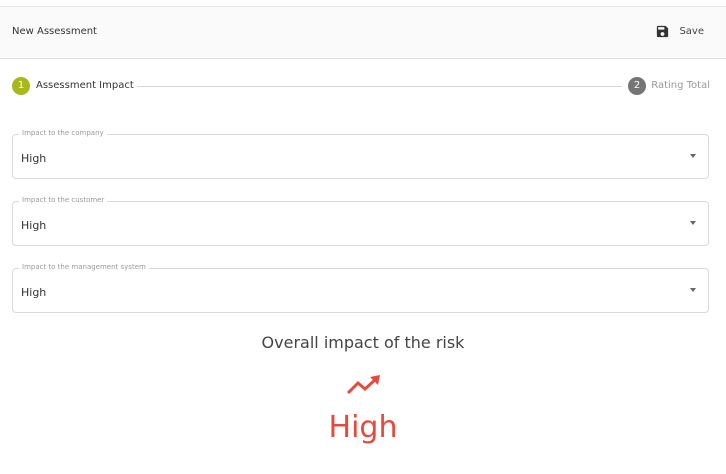 Image resolution: width=726 pixels, height=474 pixels. I want to click on step-1-number: 1, so click(21, 86).